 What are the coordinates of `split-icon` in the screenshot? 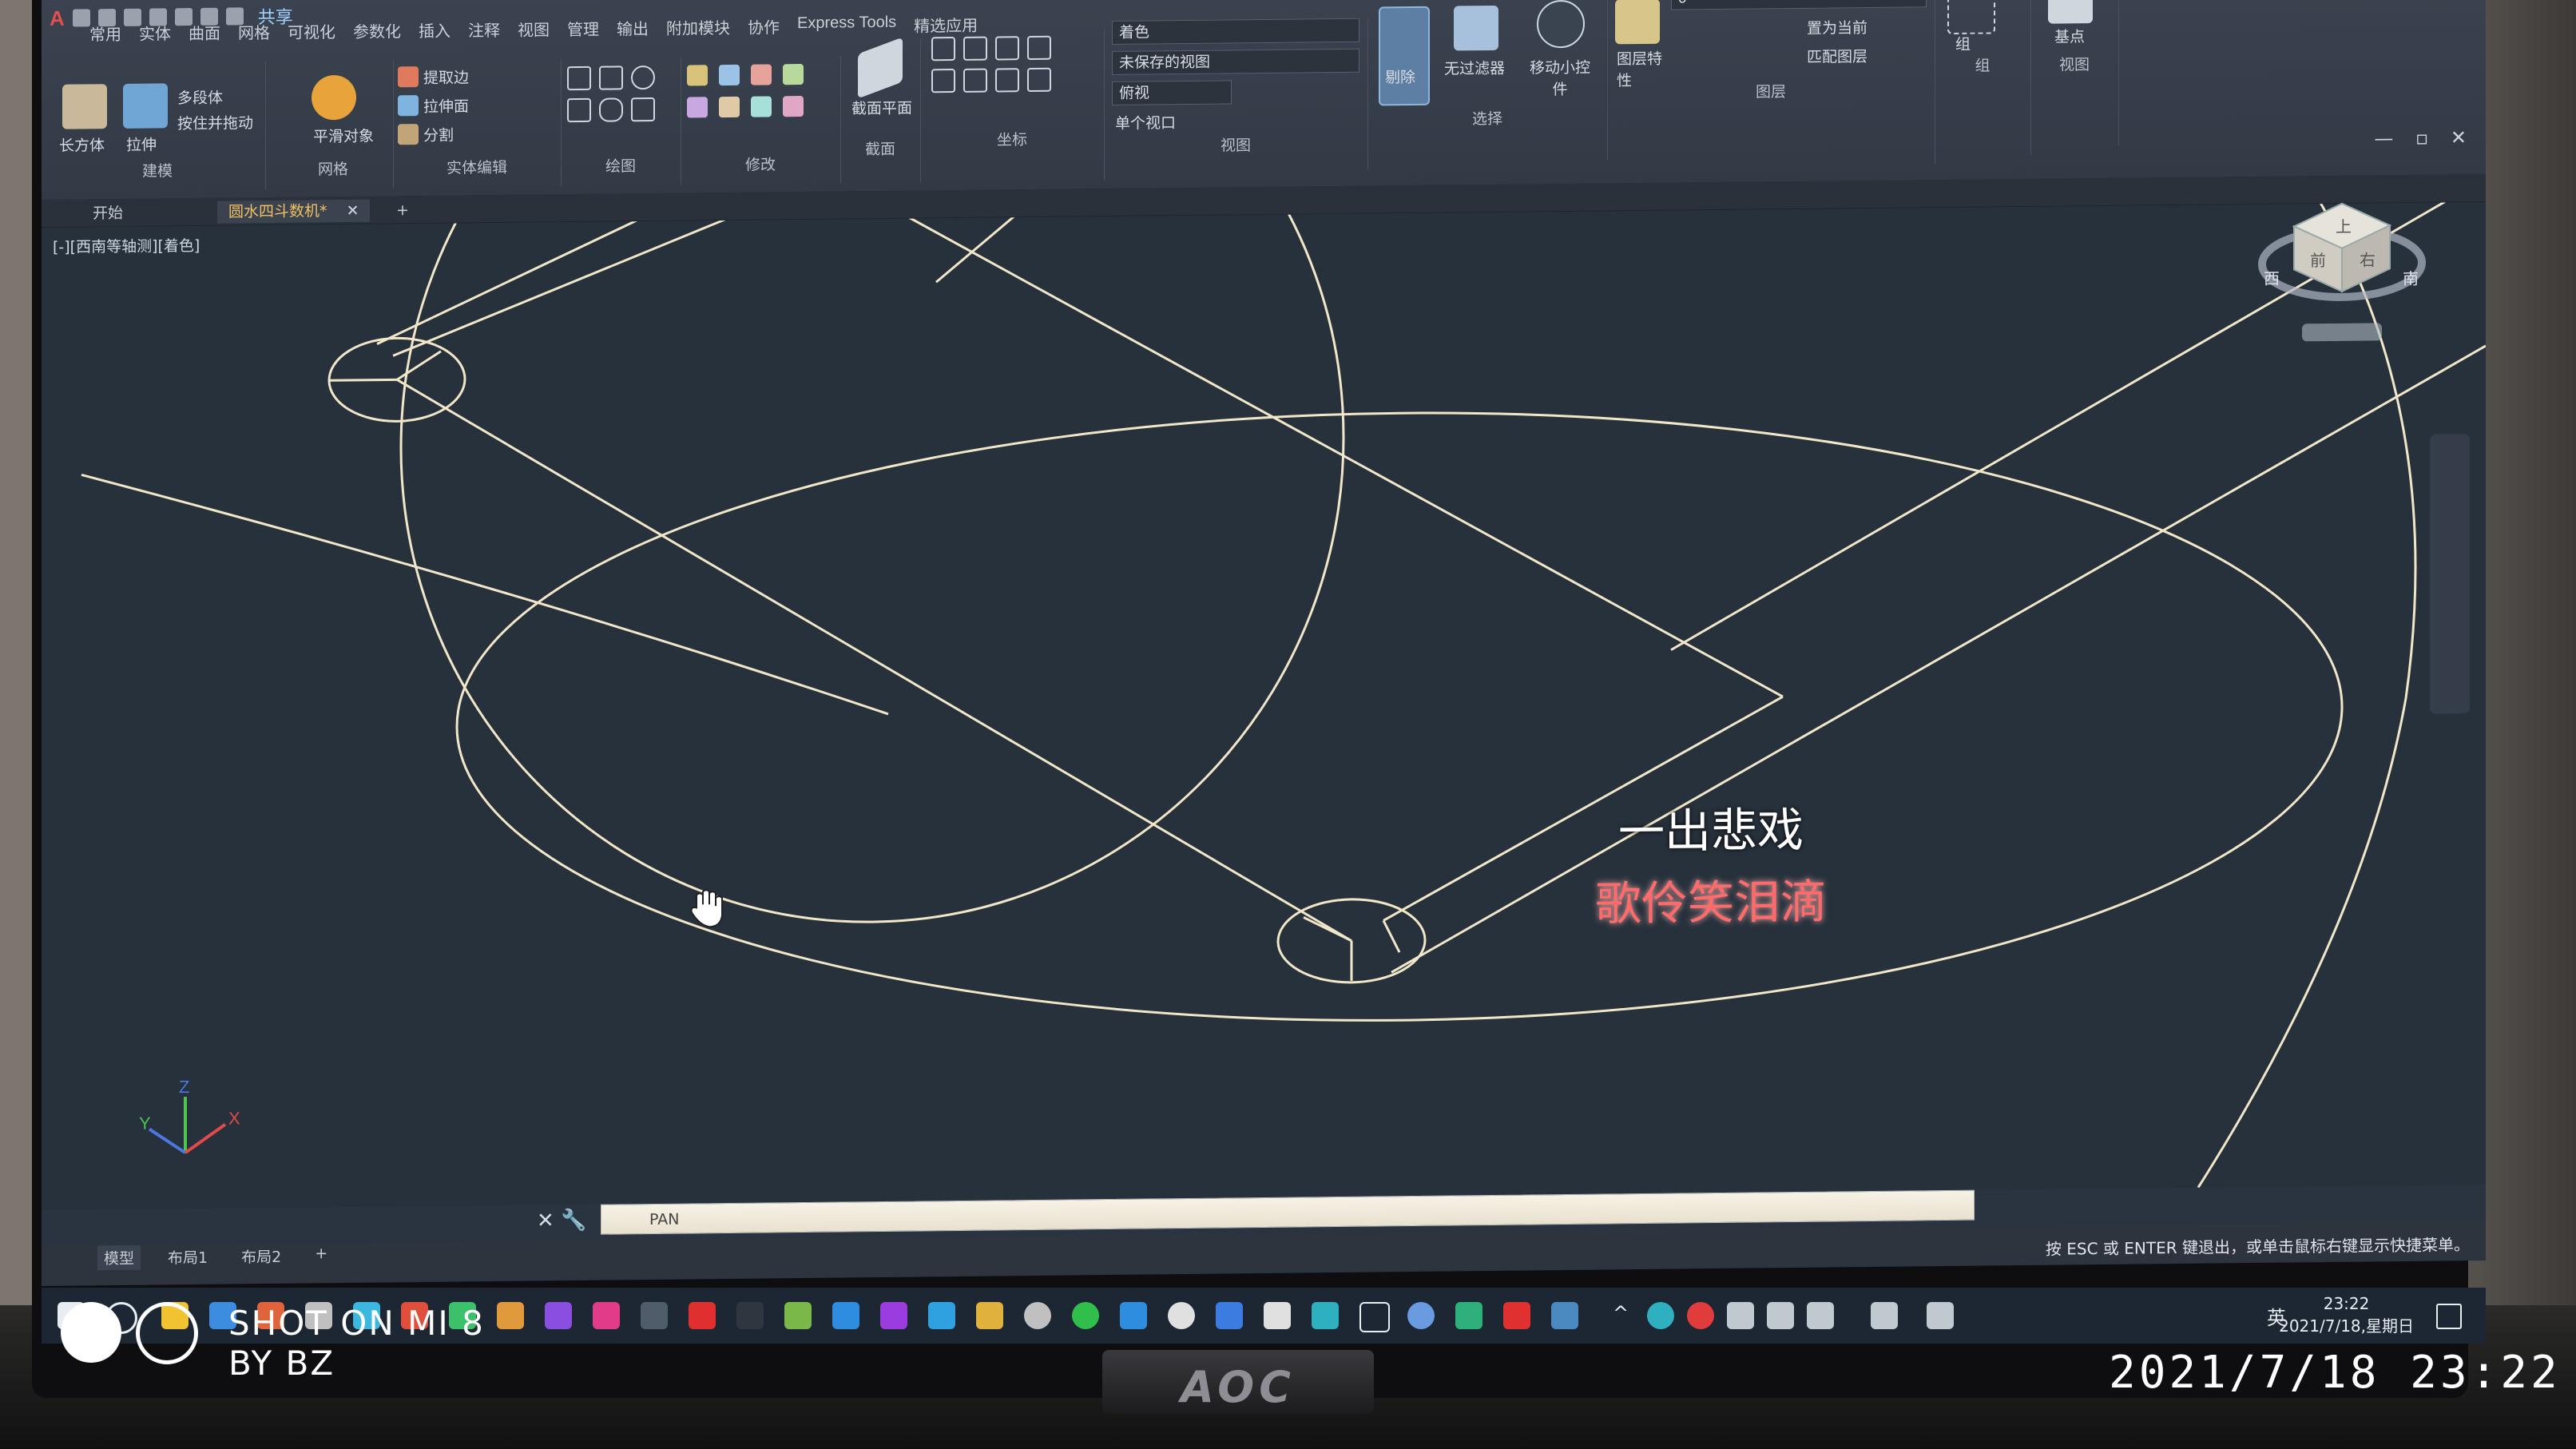 It's located at (408, 134).